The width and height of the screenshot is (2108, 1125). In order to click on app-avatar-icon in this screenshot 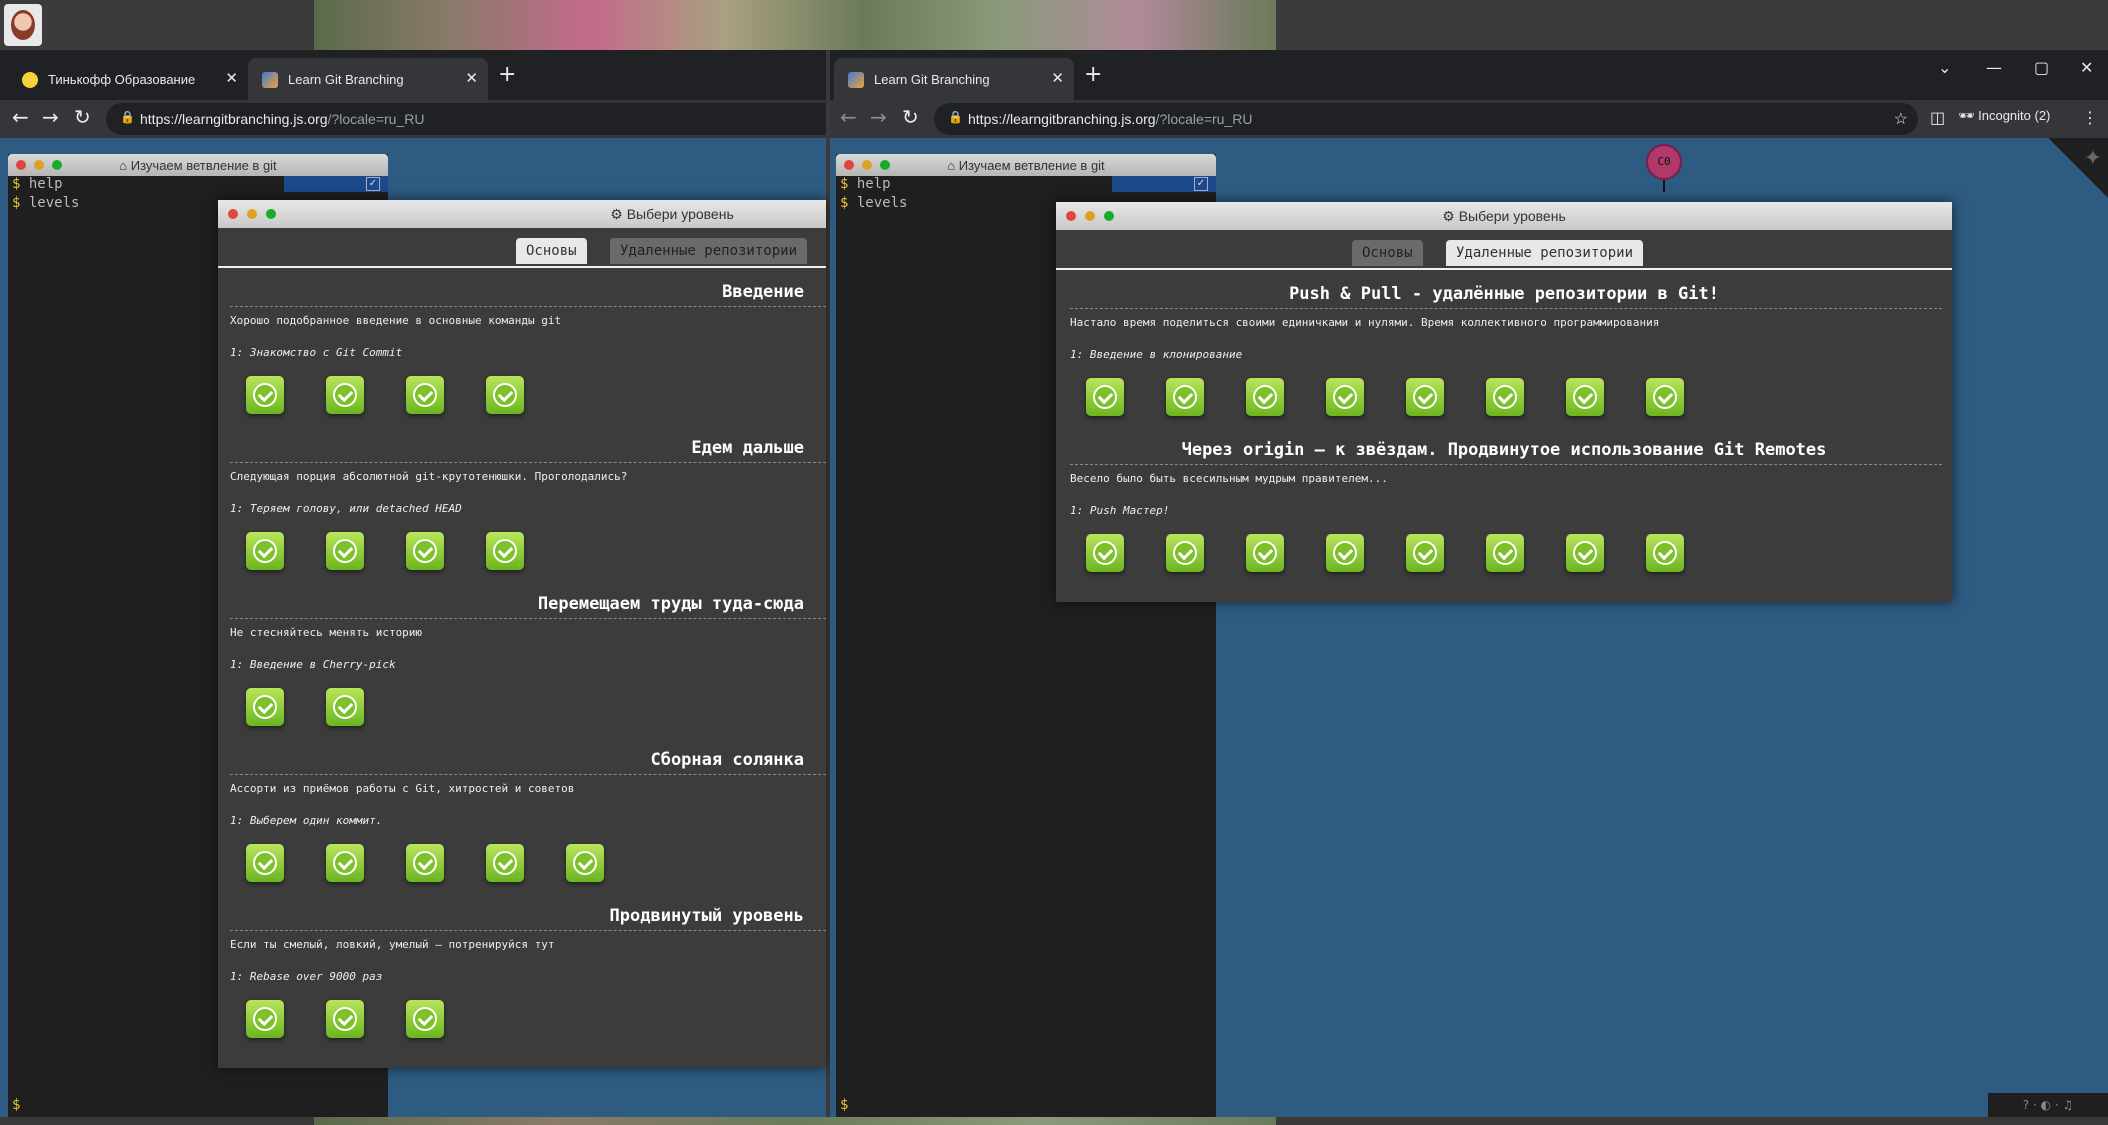, I will do `click(23, 25)`.